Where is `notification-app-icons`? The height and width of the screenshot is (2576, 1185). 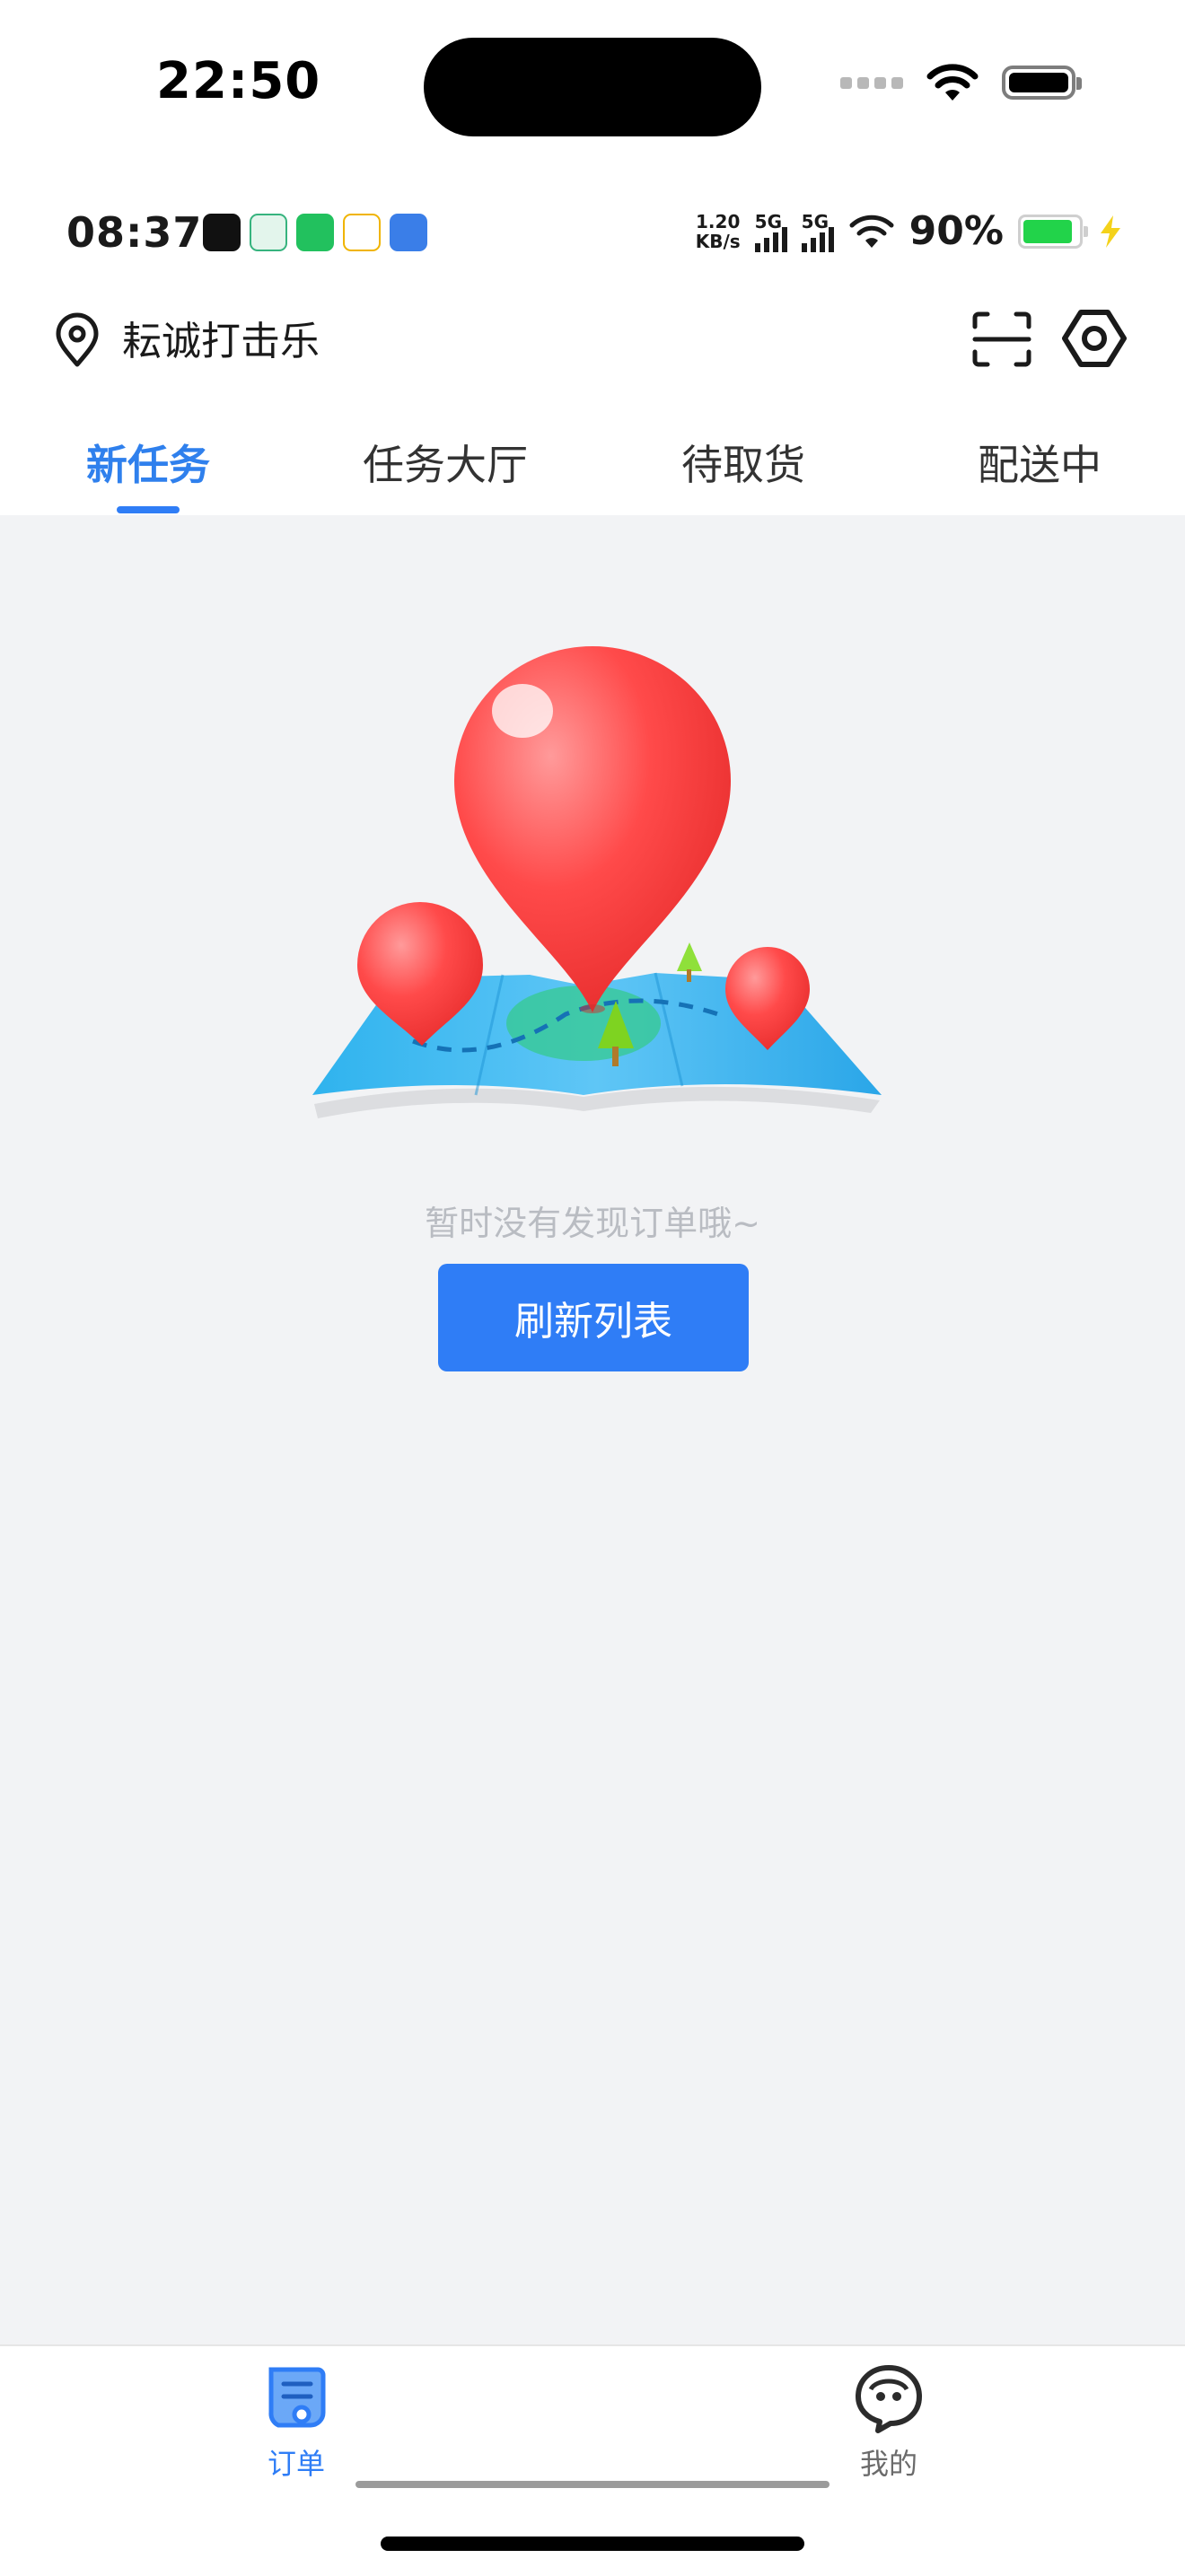 notification-app-icons is located at coordinates (315, 232).